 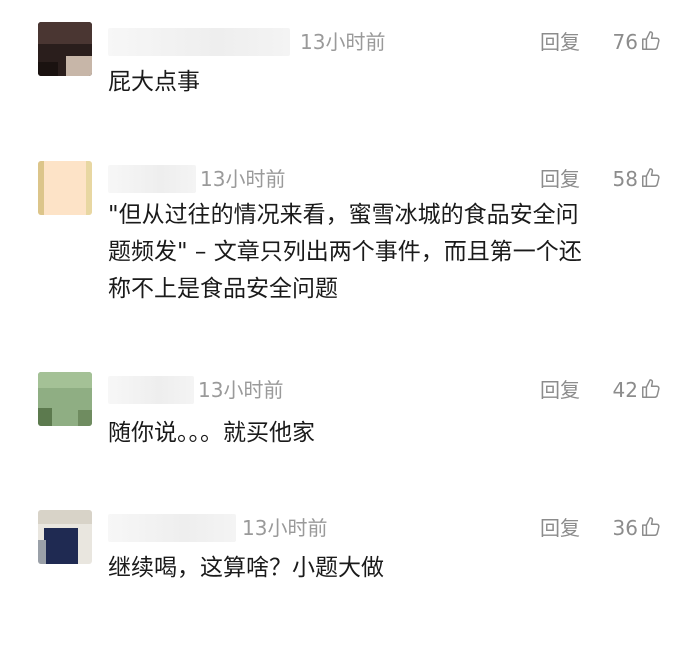 I want to click on comment-text: 继续喝，这算啥？小题大做, so click(x=246, y=568).